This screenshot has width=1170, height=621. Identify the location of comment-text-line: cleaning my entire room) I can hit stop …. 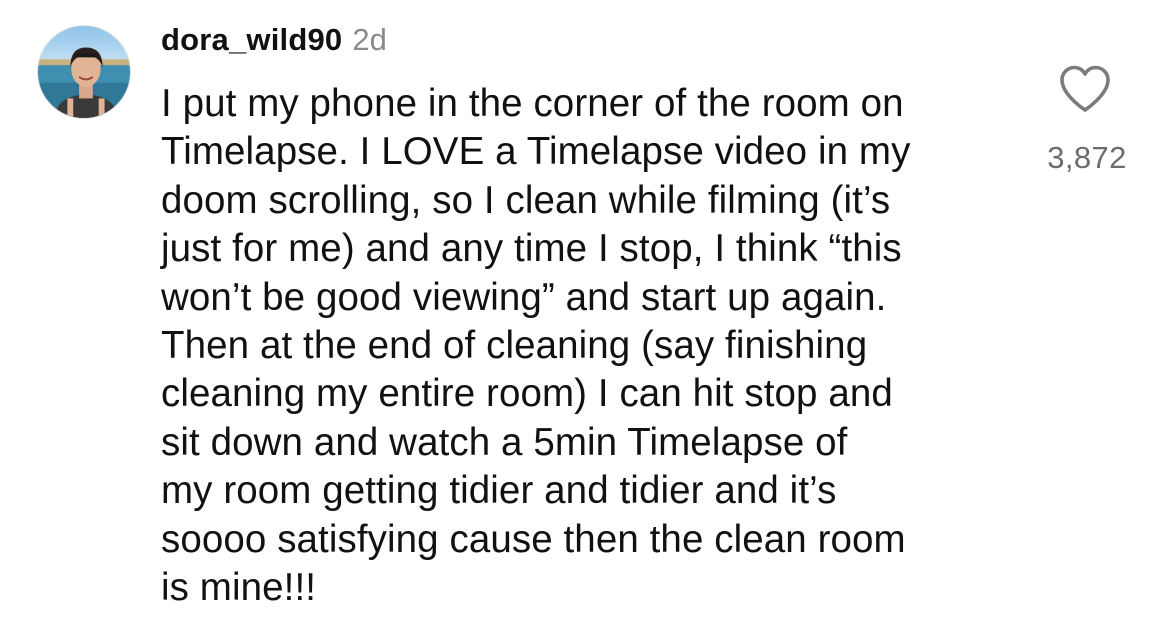
(527, 394).